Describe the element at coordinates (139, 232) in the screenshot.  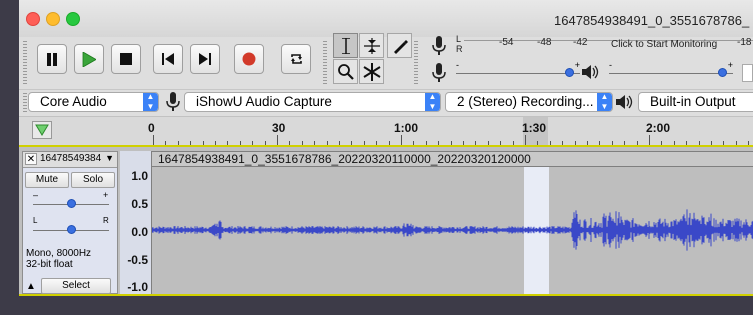
I see `scale-label-0: 0.0` at that location.